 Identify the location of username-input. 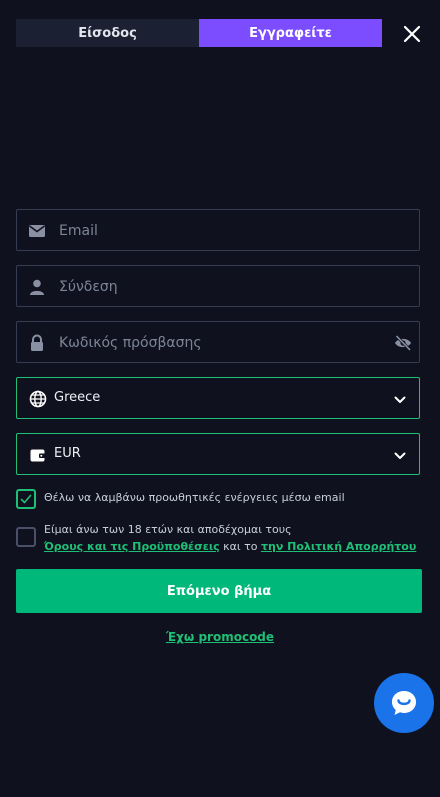
(224, 287).